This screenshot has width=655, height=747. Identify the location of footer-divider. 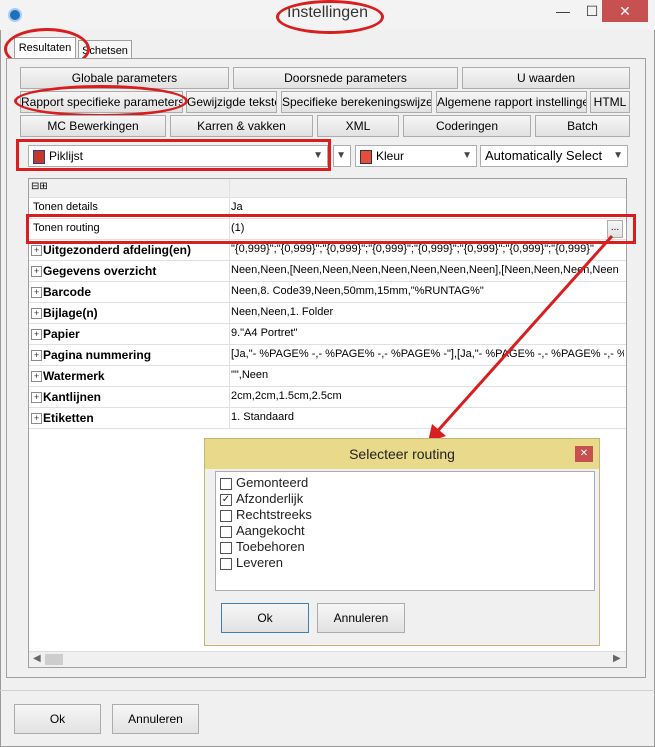
(327, 690).